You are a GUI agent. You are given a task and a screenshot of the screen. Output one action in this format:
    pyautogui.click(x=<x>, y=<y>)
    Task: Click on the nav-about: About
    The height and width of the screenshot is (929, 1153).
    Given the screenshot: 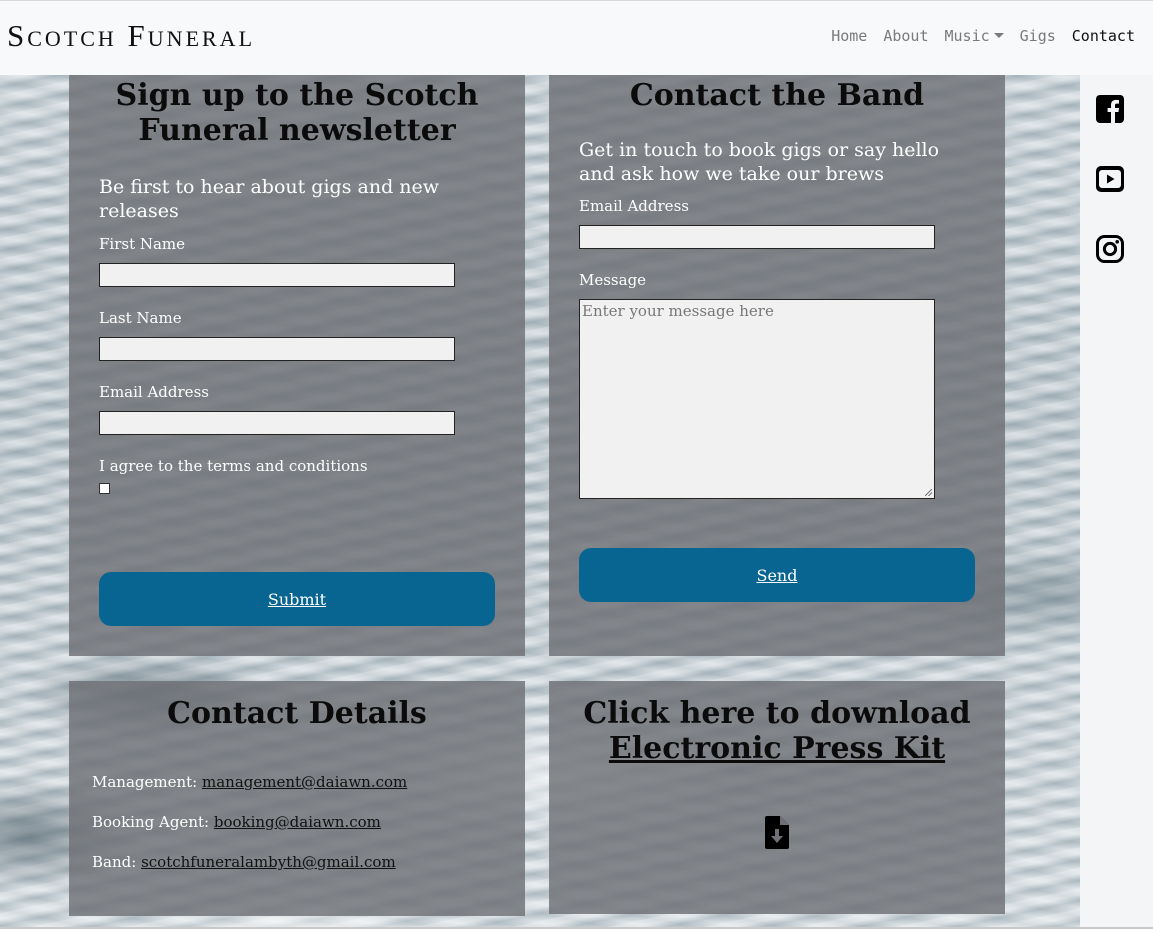 What is the action you would take?
    pyautogui.click(x=905, y=36)
    